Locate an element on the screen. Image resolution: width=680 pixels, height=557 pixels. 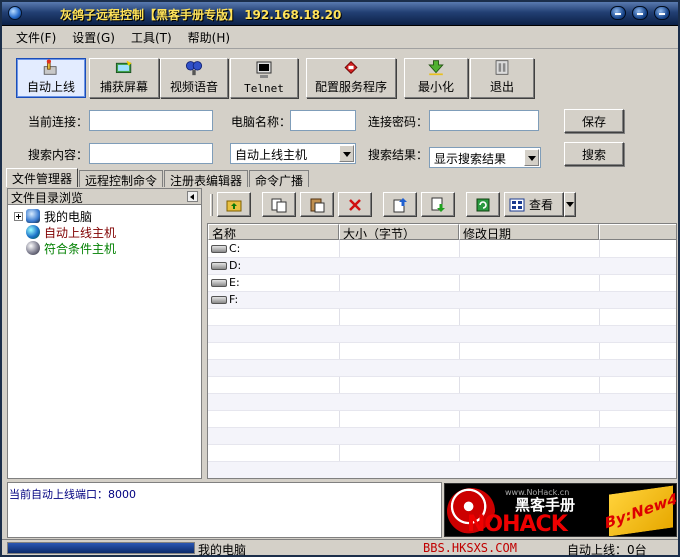
maximize-window-icon is located at coordinates (640, 13).